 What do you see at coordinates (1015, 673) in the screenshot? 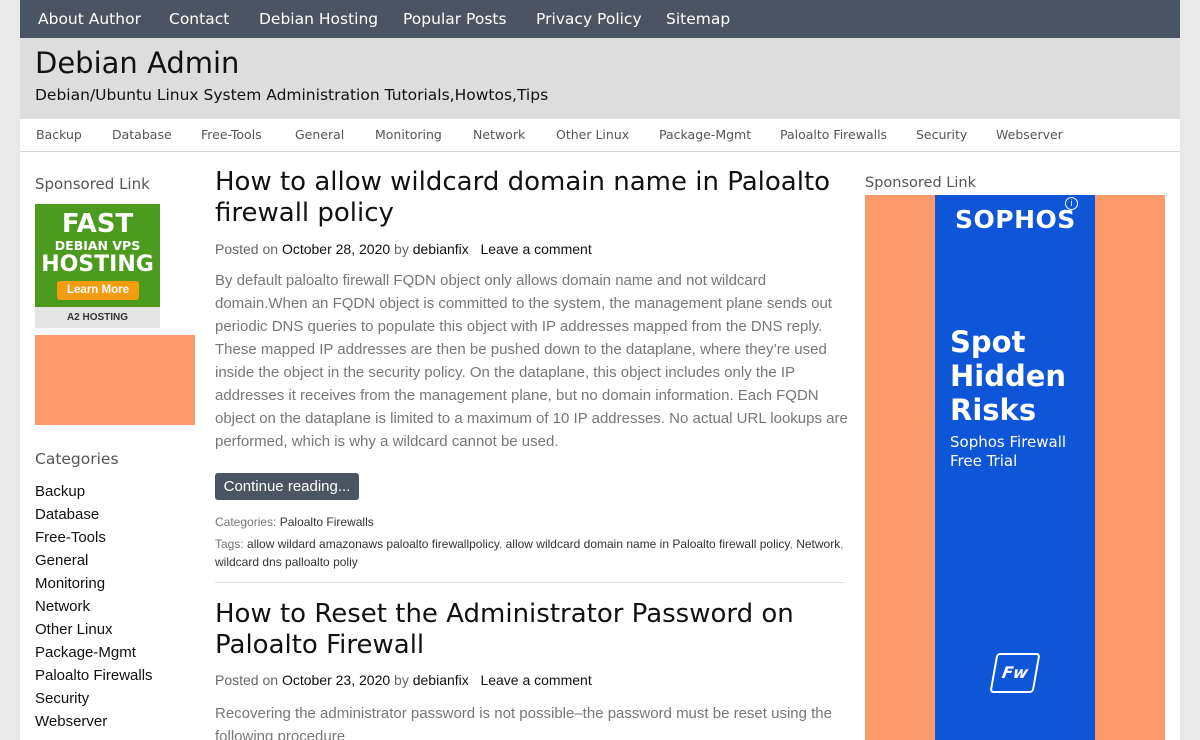
I see `firewall-badge-icon: Fw` at bounding box center [1015, 673].